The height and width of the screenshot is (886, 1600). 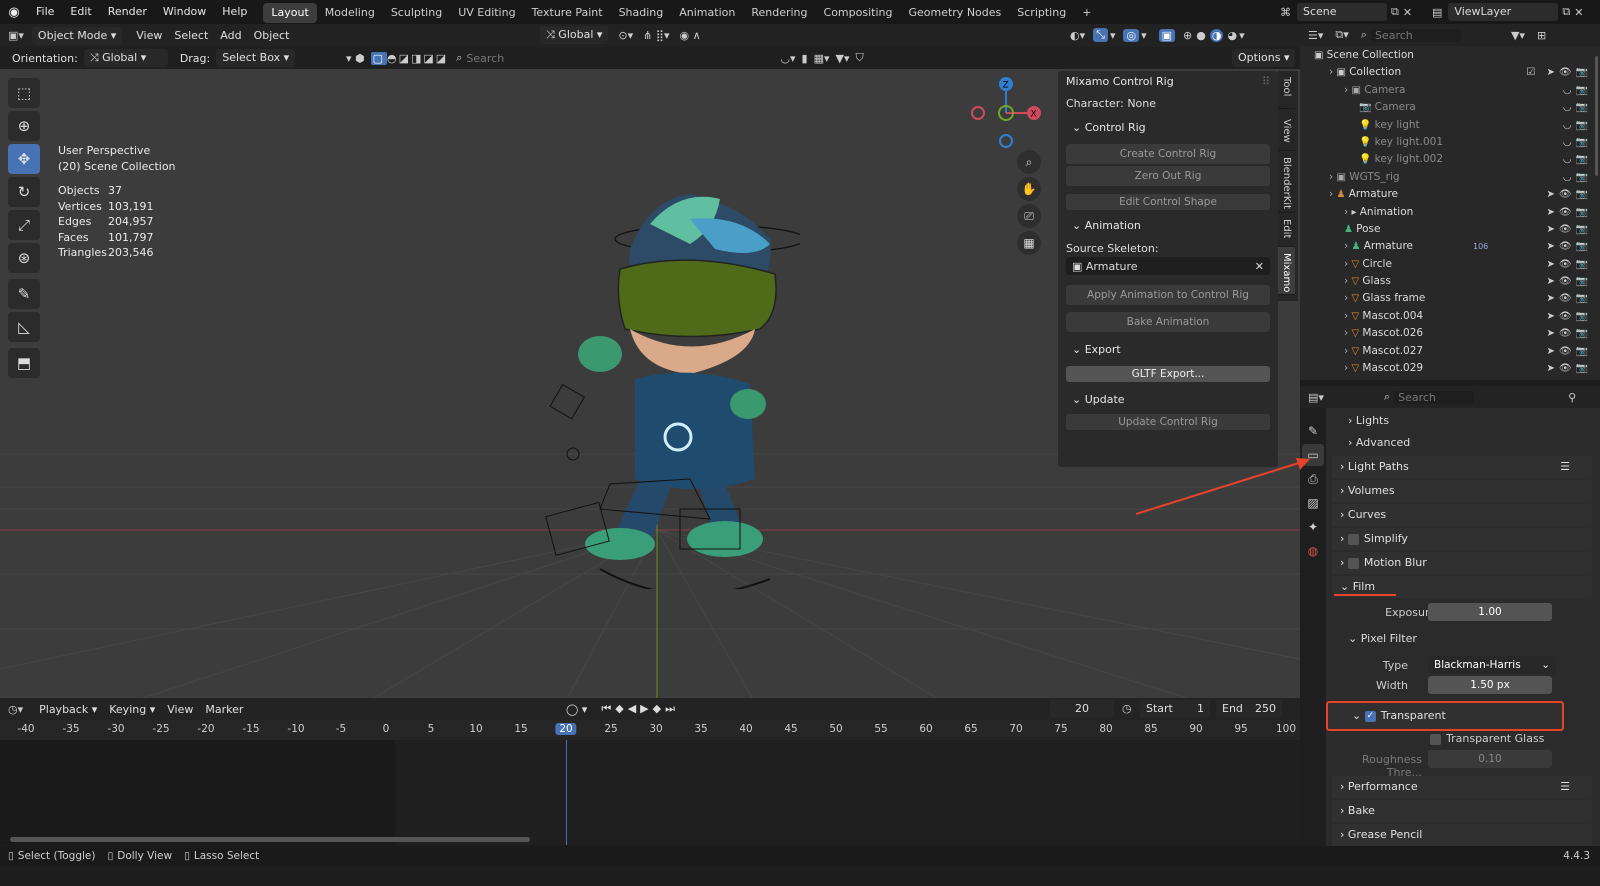 What do you see at coordinates (1100, 35) in the screenshot?
I see `gizmo-toggle-icon: ⤡` at bounding box center [1100, 35].